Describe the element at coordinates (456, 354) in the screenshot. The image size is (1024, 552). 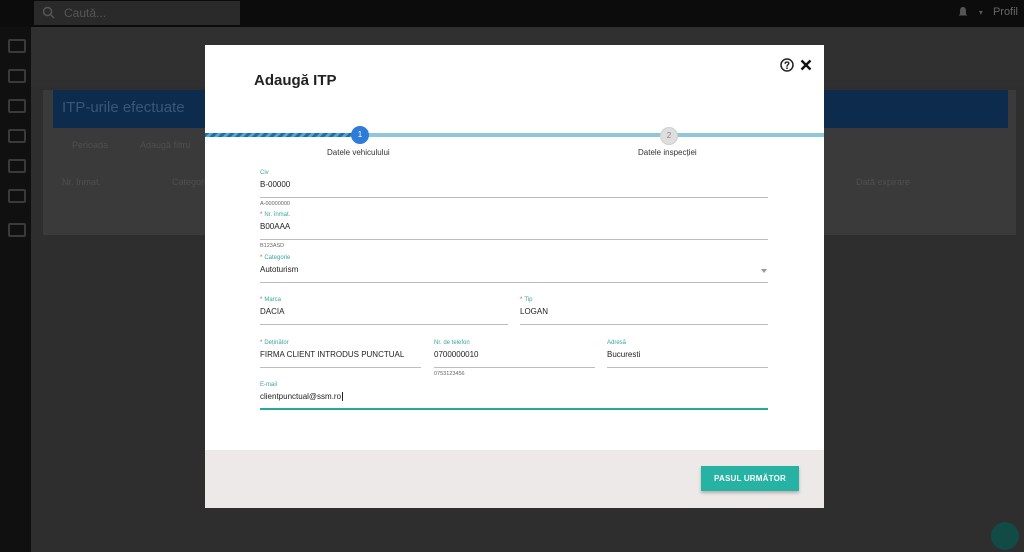
I see `telefon-value: 0700000010` at that location.